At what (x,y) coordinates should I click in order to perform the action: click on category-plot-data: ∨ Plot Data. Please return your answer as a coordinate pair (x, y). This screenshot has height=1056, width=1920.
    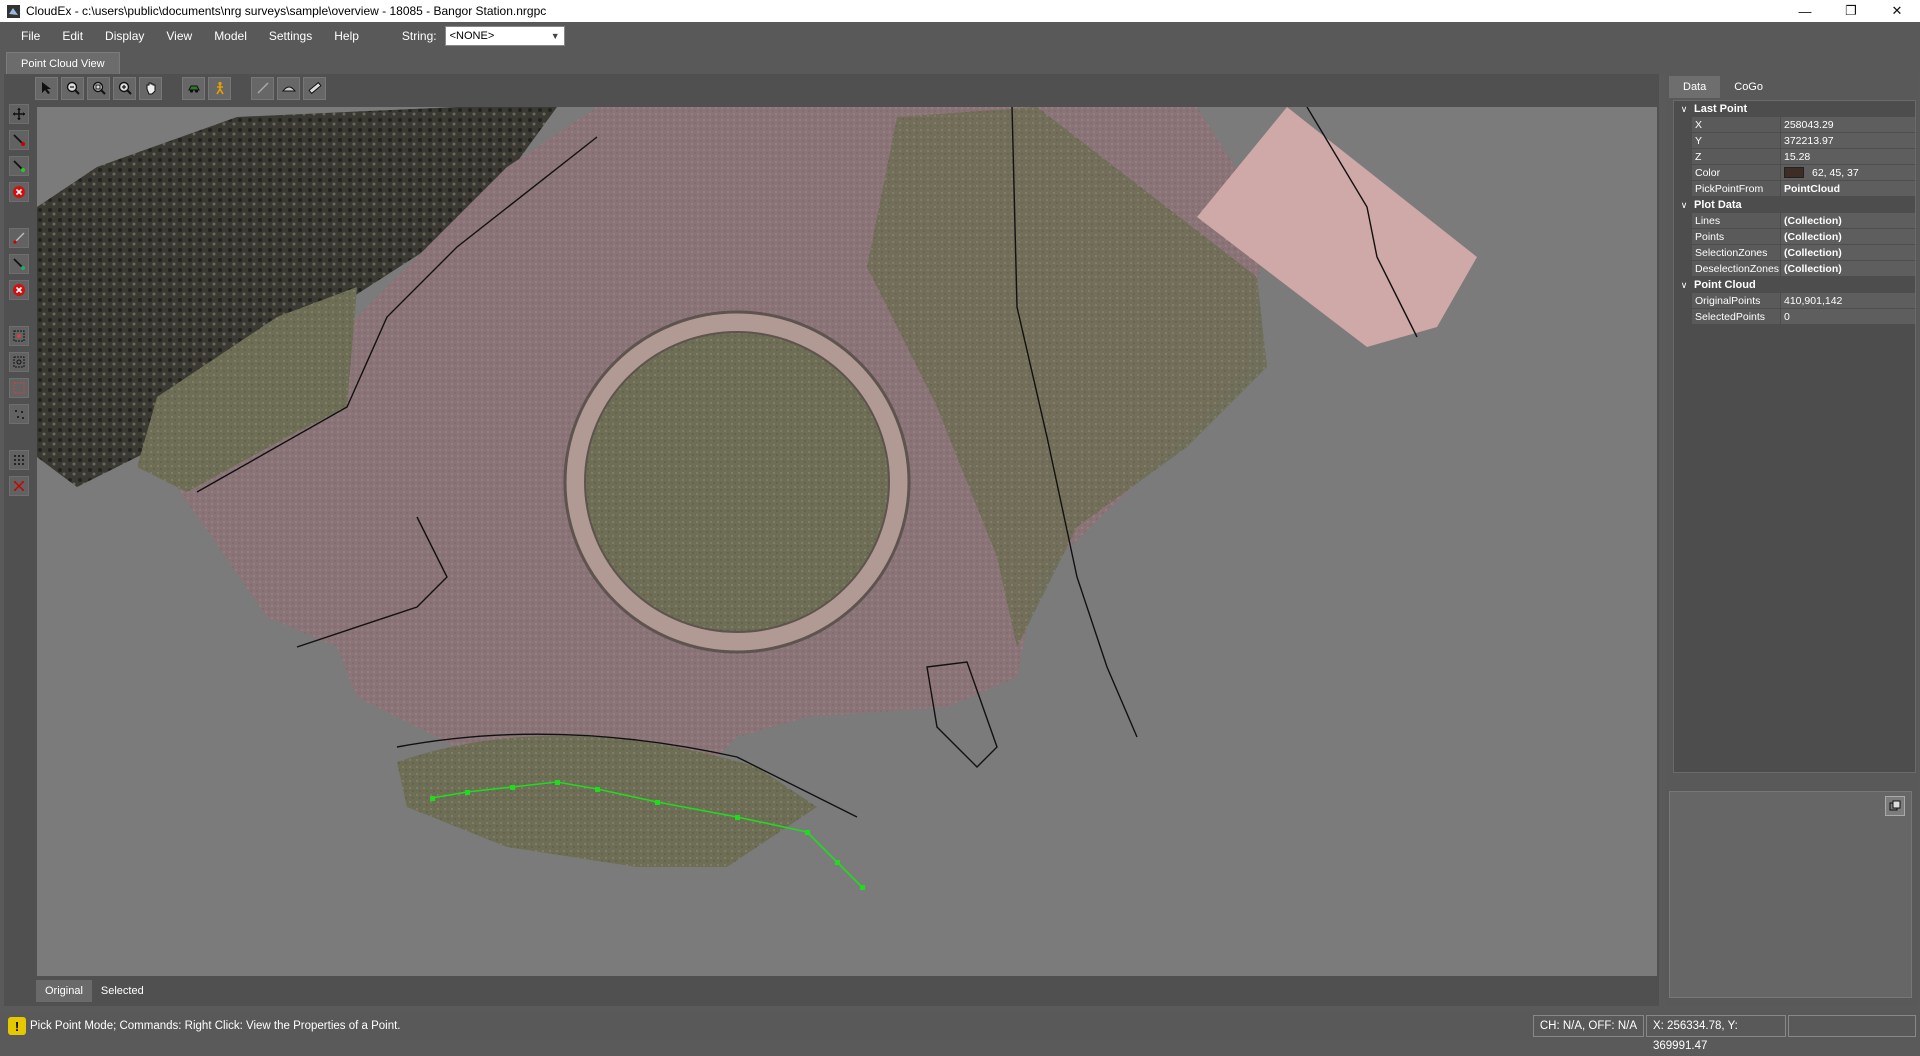
    Looking at the image, I should click on (1794, 205).